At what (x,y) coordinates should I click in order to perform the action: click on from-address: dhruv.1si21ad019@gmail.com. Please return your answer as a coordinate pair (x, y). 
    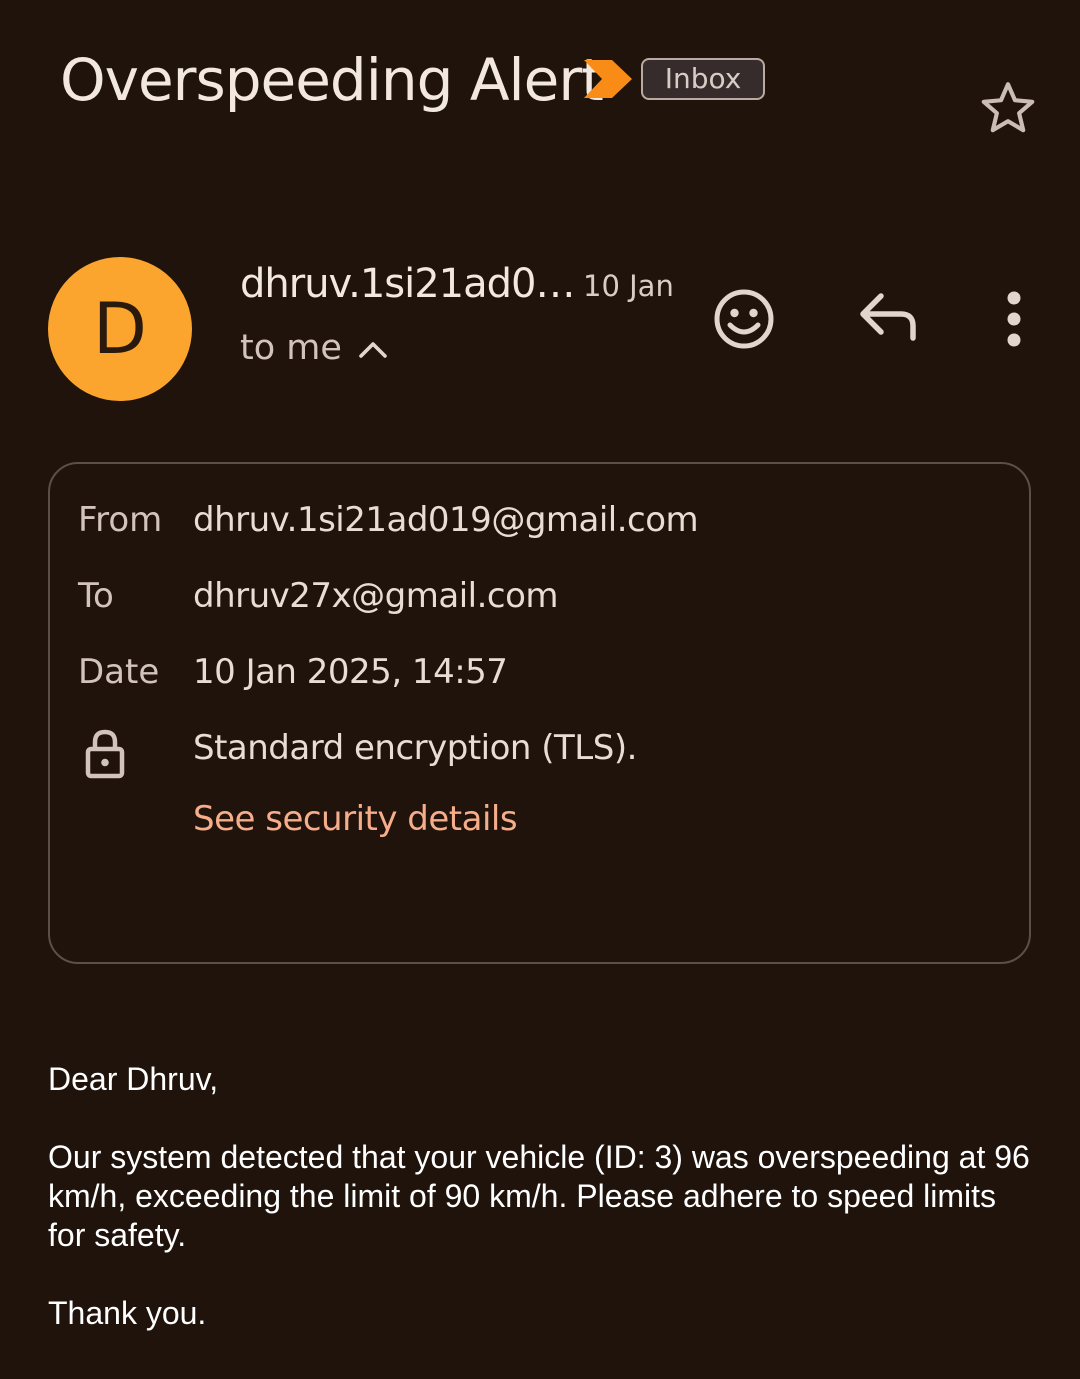
    Looking at the image, I should click on (446, 520).